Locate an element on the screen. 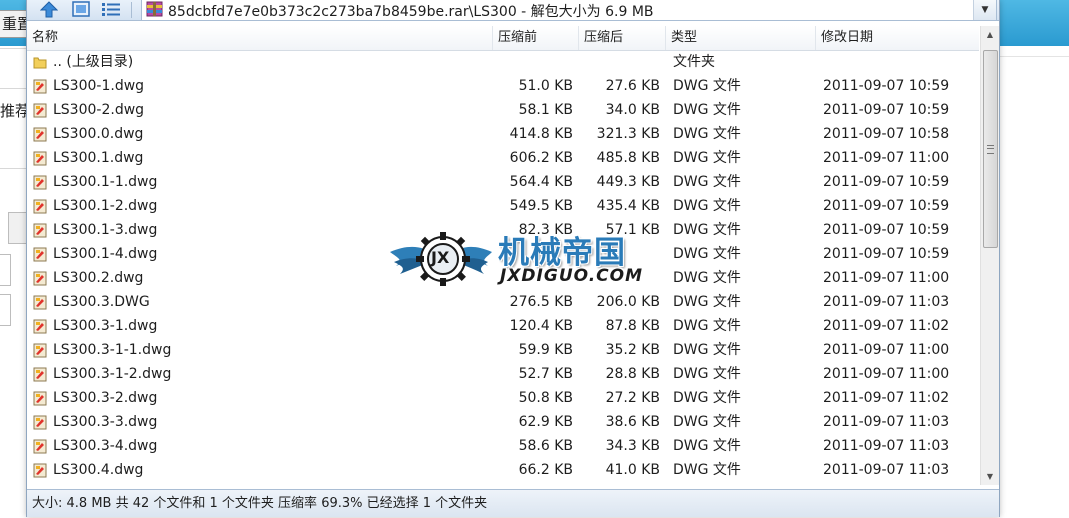  file-name: LS300.2.dwg is located at coordinates (98, 278).